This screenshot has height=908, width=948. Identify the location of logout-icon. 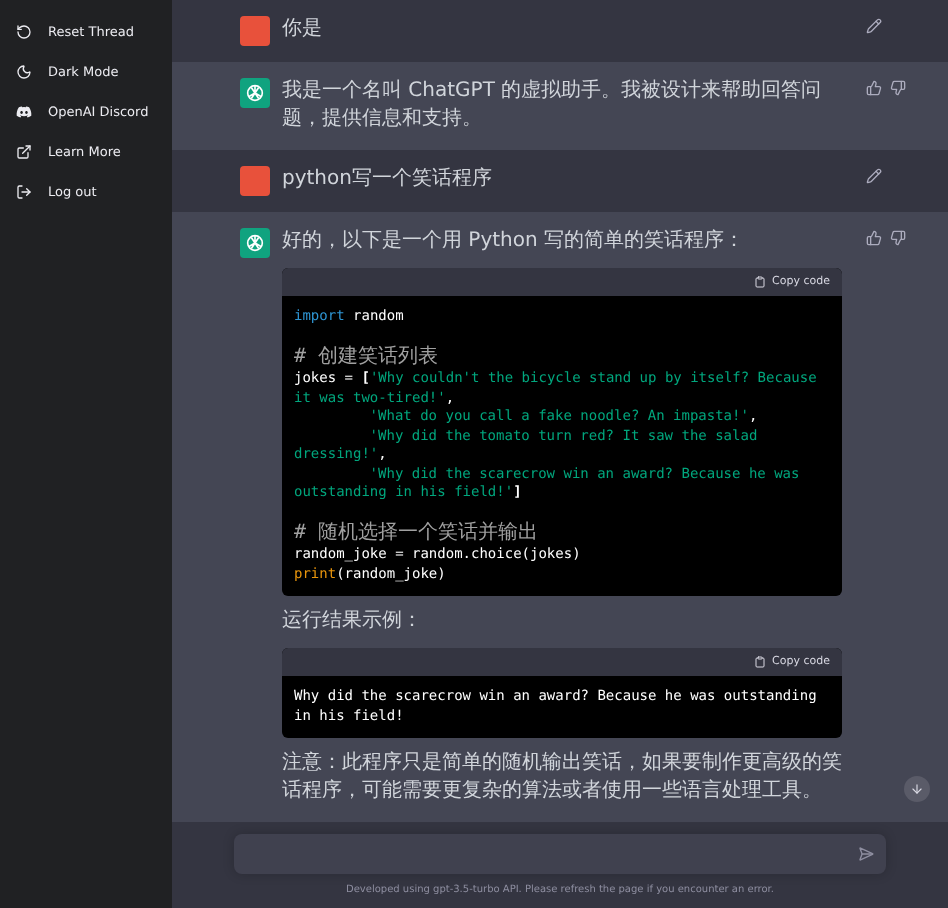
(24, 192).